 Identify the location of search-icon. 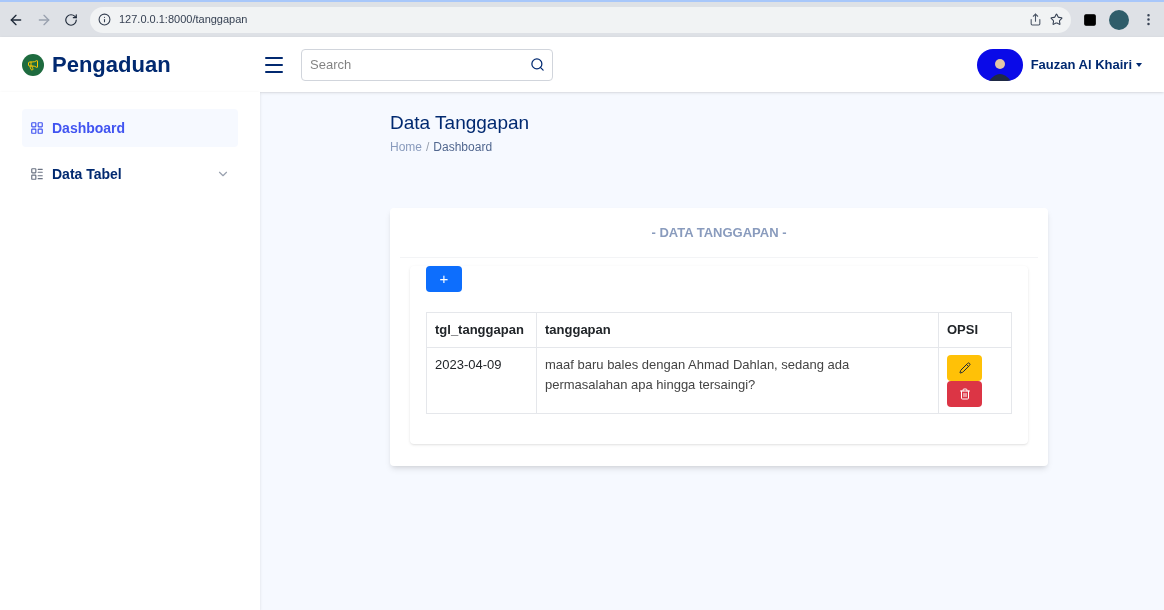
(537, 64).